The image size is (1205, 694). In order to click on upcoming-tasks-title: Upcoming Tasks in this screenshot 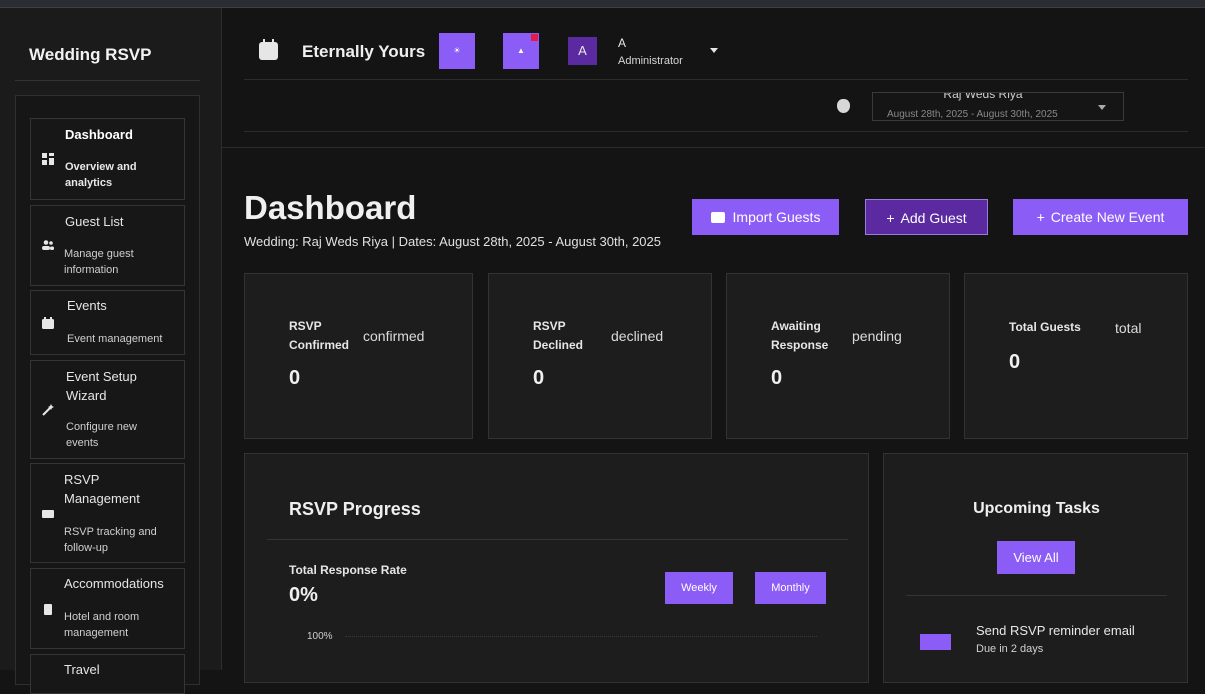, I will do `click(1036, 508)`.